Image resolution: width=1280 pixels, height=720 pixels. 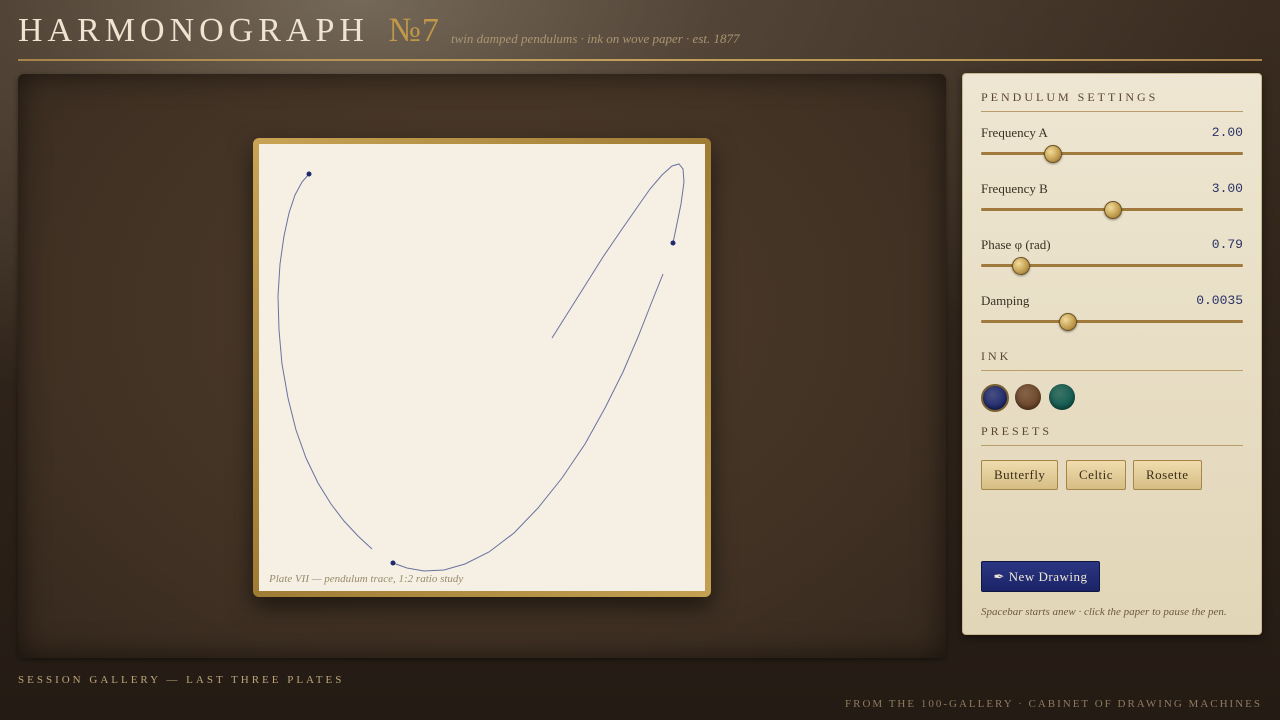 I want to click on preset-butterfly-button: Butterfly, so click(x=1020, y=475).